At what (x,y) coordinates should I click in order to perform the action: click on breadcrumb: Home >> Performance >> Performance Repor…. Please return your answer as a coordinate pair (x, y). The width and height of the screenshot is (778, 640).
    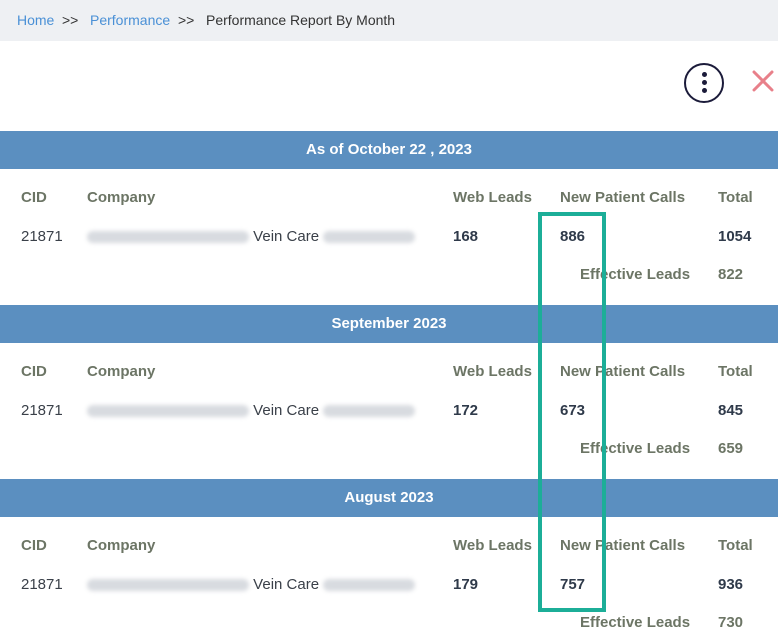
    Looking at the image, I should click on (389, 20).